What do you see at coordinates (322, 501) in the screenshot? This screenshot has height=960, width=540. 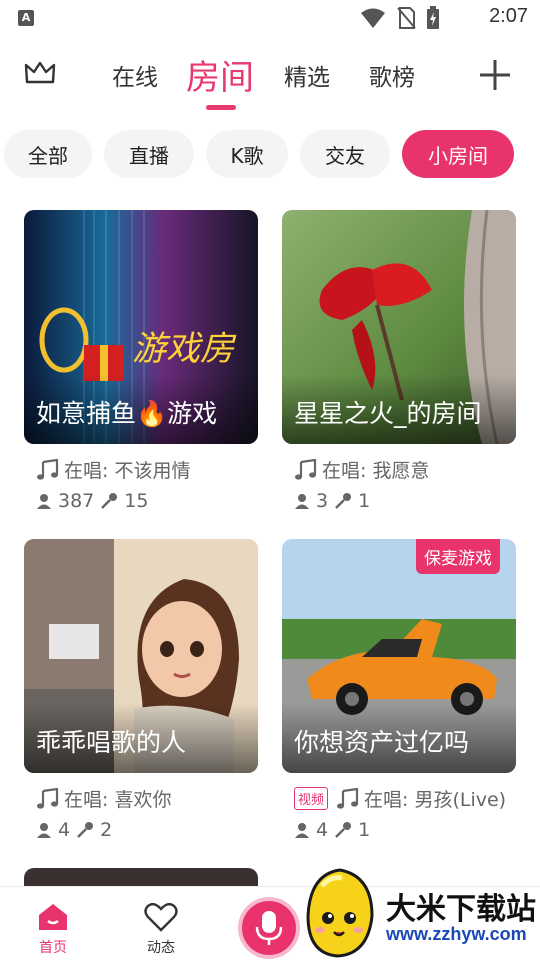 I see `listener-count: 3` at bounding box center [322, 501].